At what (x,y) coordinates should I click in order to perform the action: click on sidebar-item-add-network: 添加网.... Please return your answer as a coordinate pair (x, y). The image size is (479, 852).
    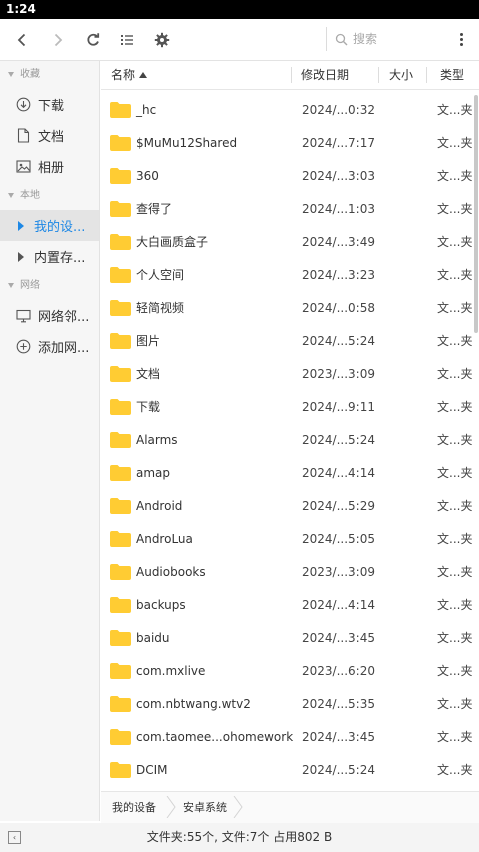
    Looking at the image, I should click on (49, 346).